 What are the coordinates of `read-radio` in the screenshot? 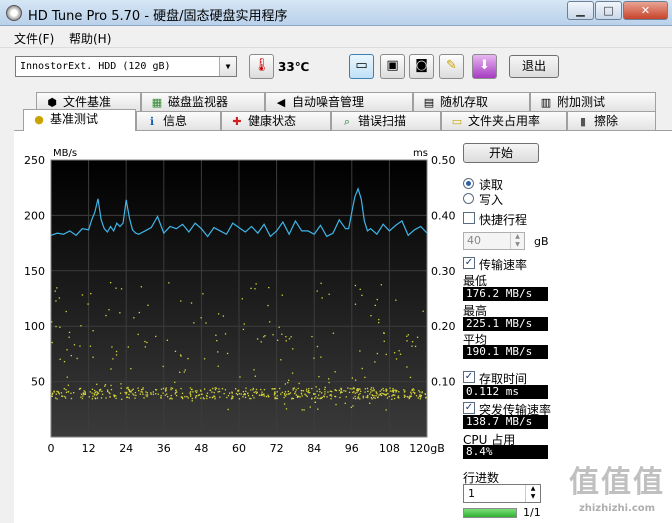 It's located at (468, 183).